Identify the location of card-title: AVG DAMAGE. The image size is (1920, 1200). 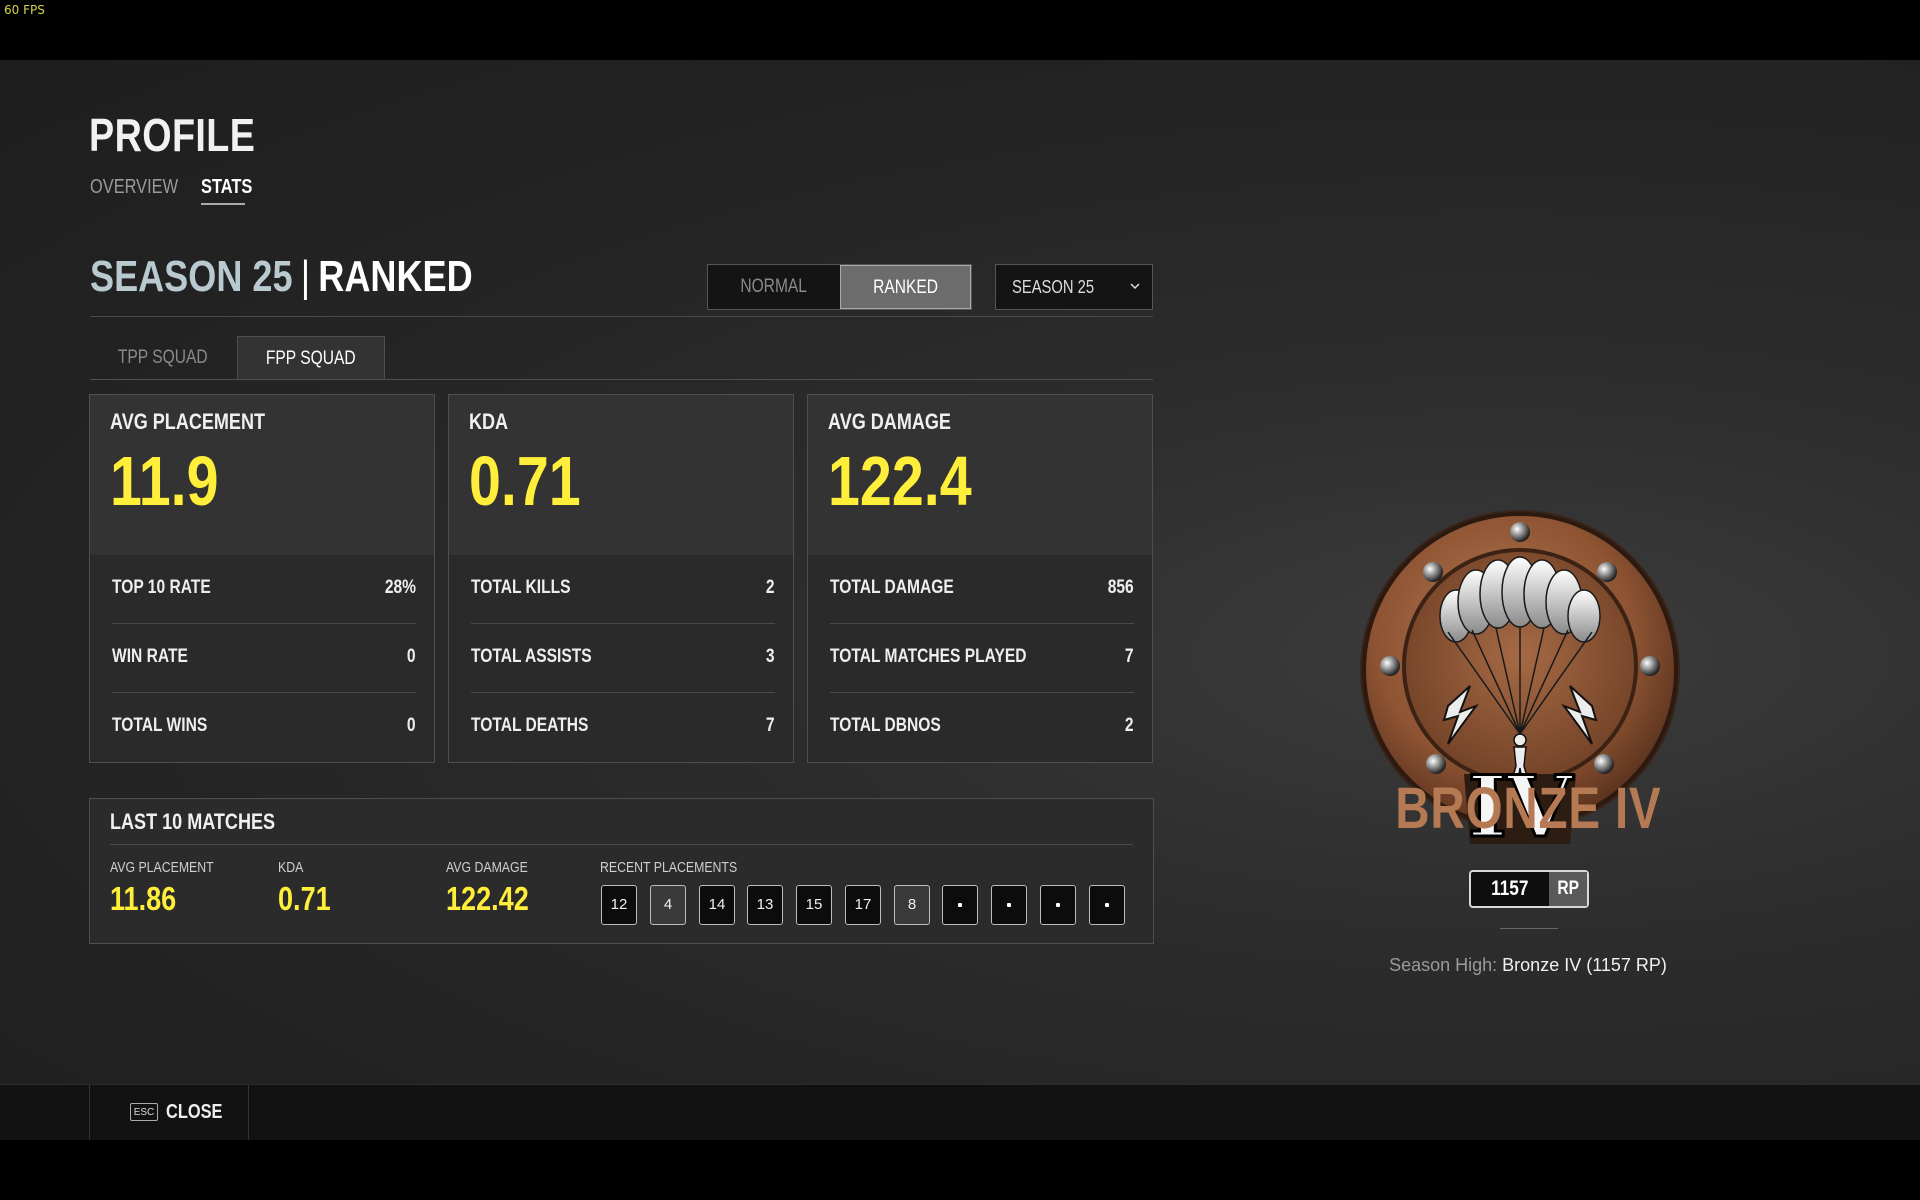
(889, 421).